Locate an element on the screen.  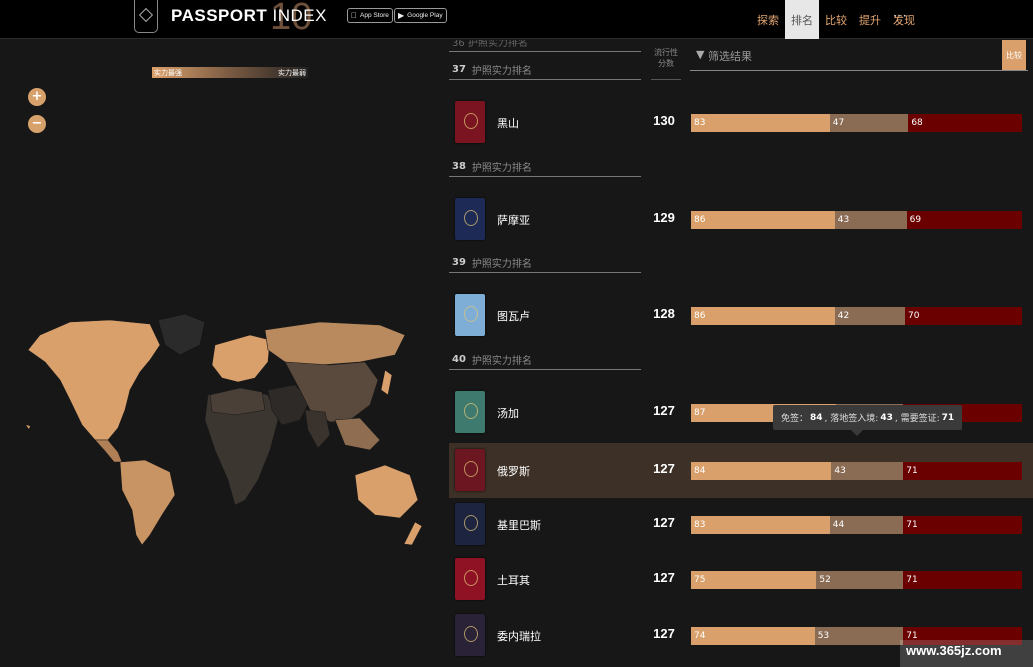
visa-breakdown-bar: 86 42 70 is located at coordinates (856, 316).